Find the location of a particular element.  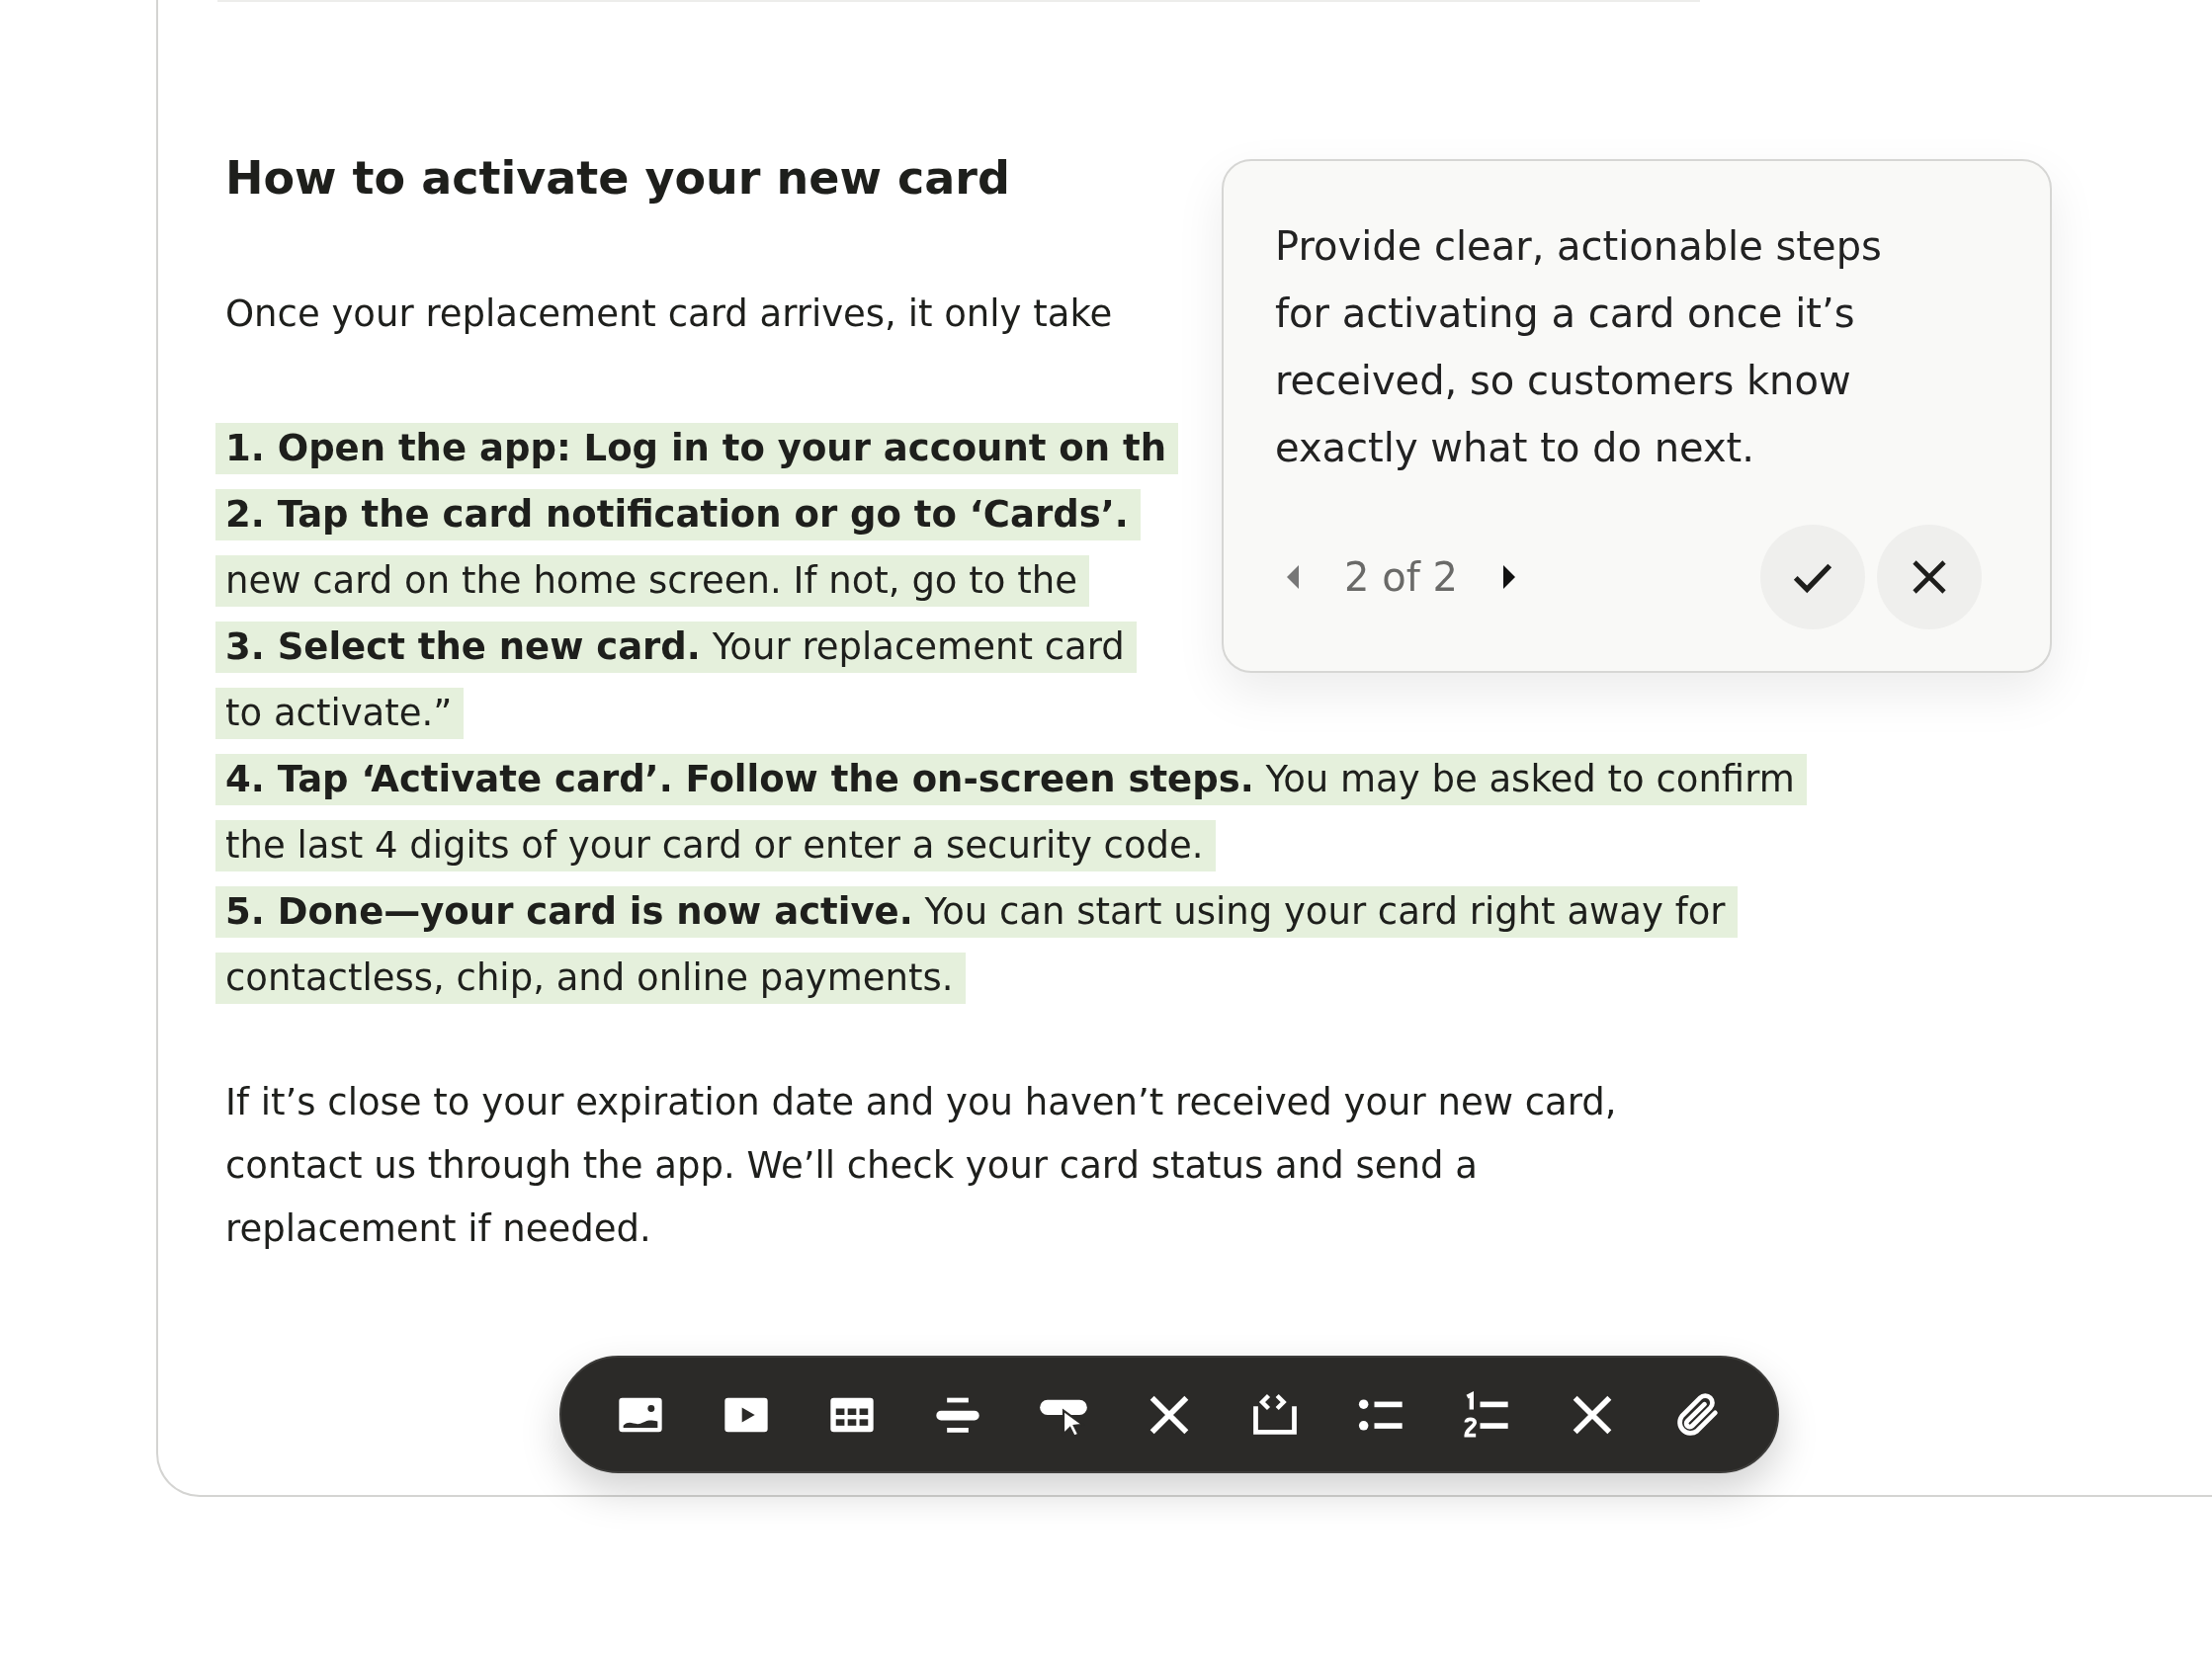

page-counter: 2 of 2 is located at coordinates (1401, 577).